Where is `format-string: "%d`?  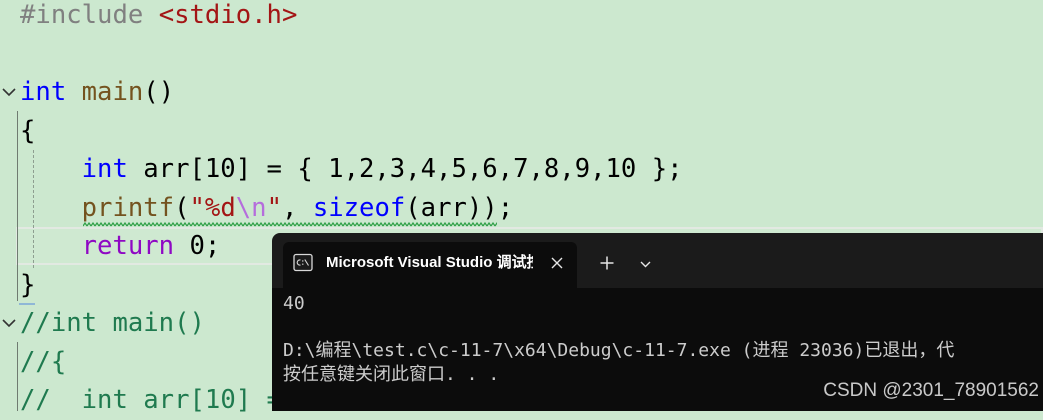
format-string: "%d is located at coordinates (212, 207).